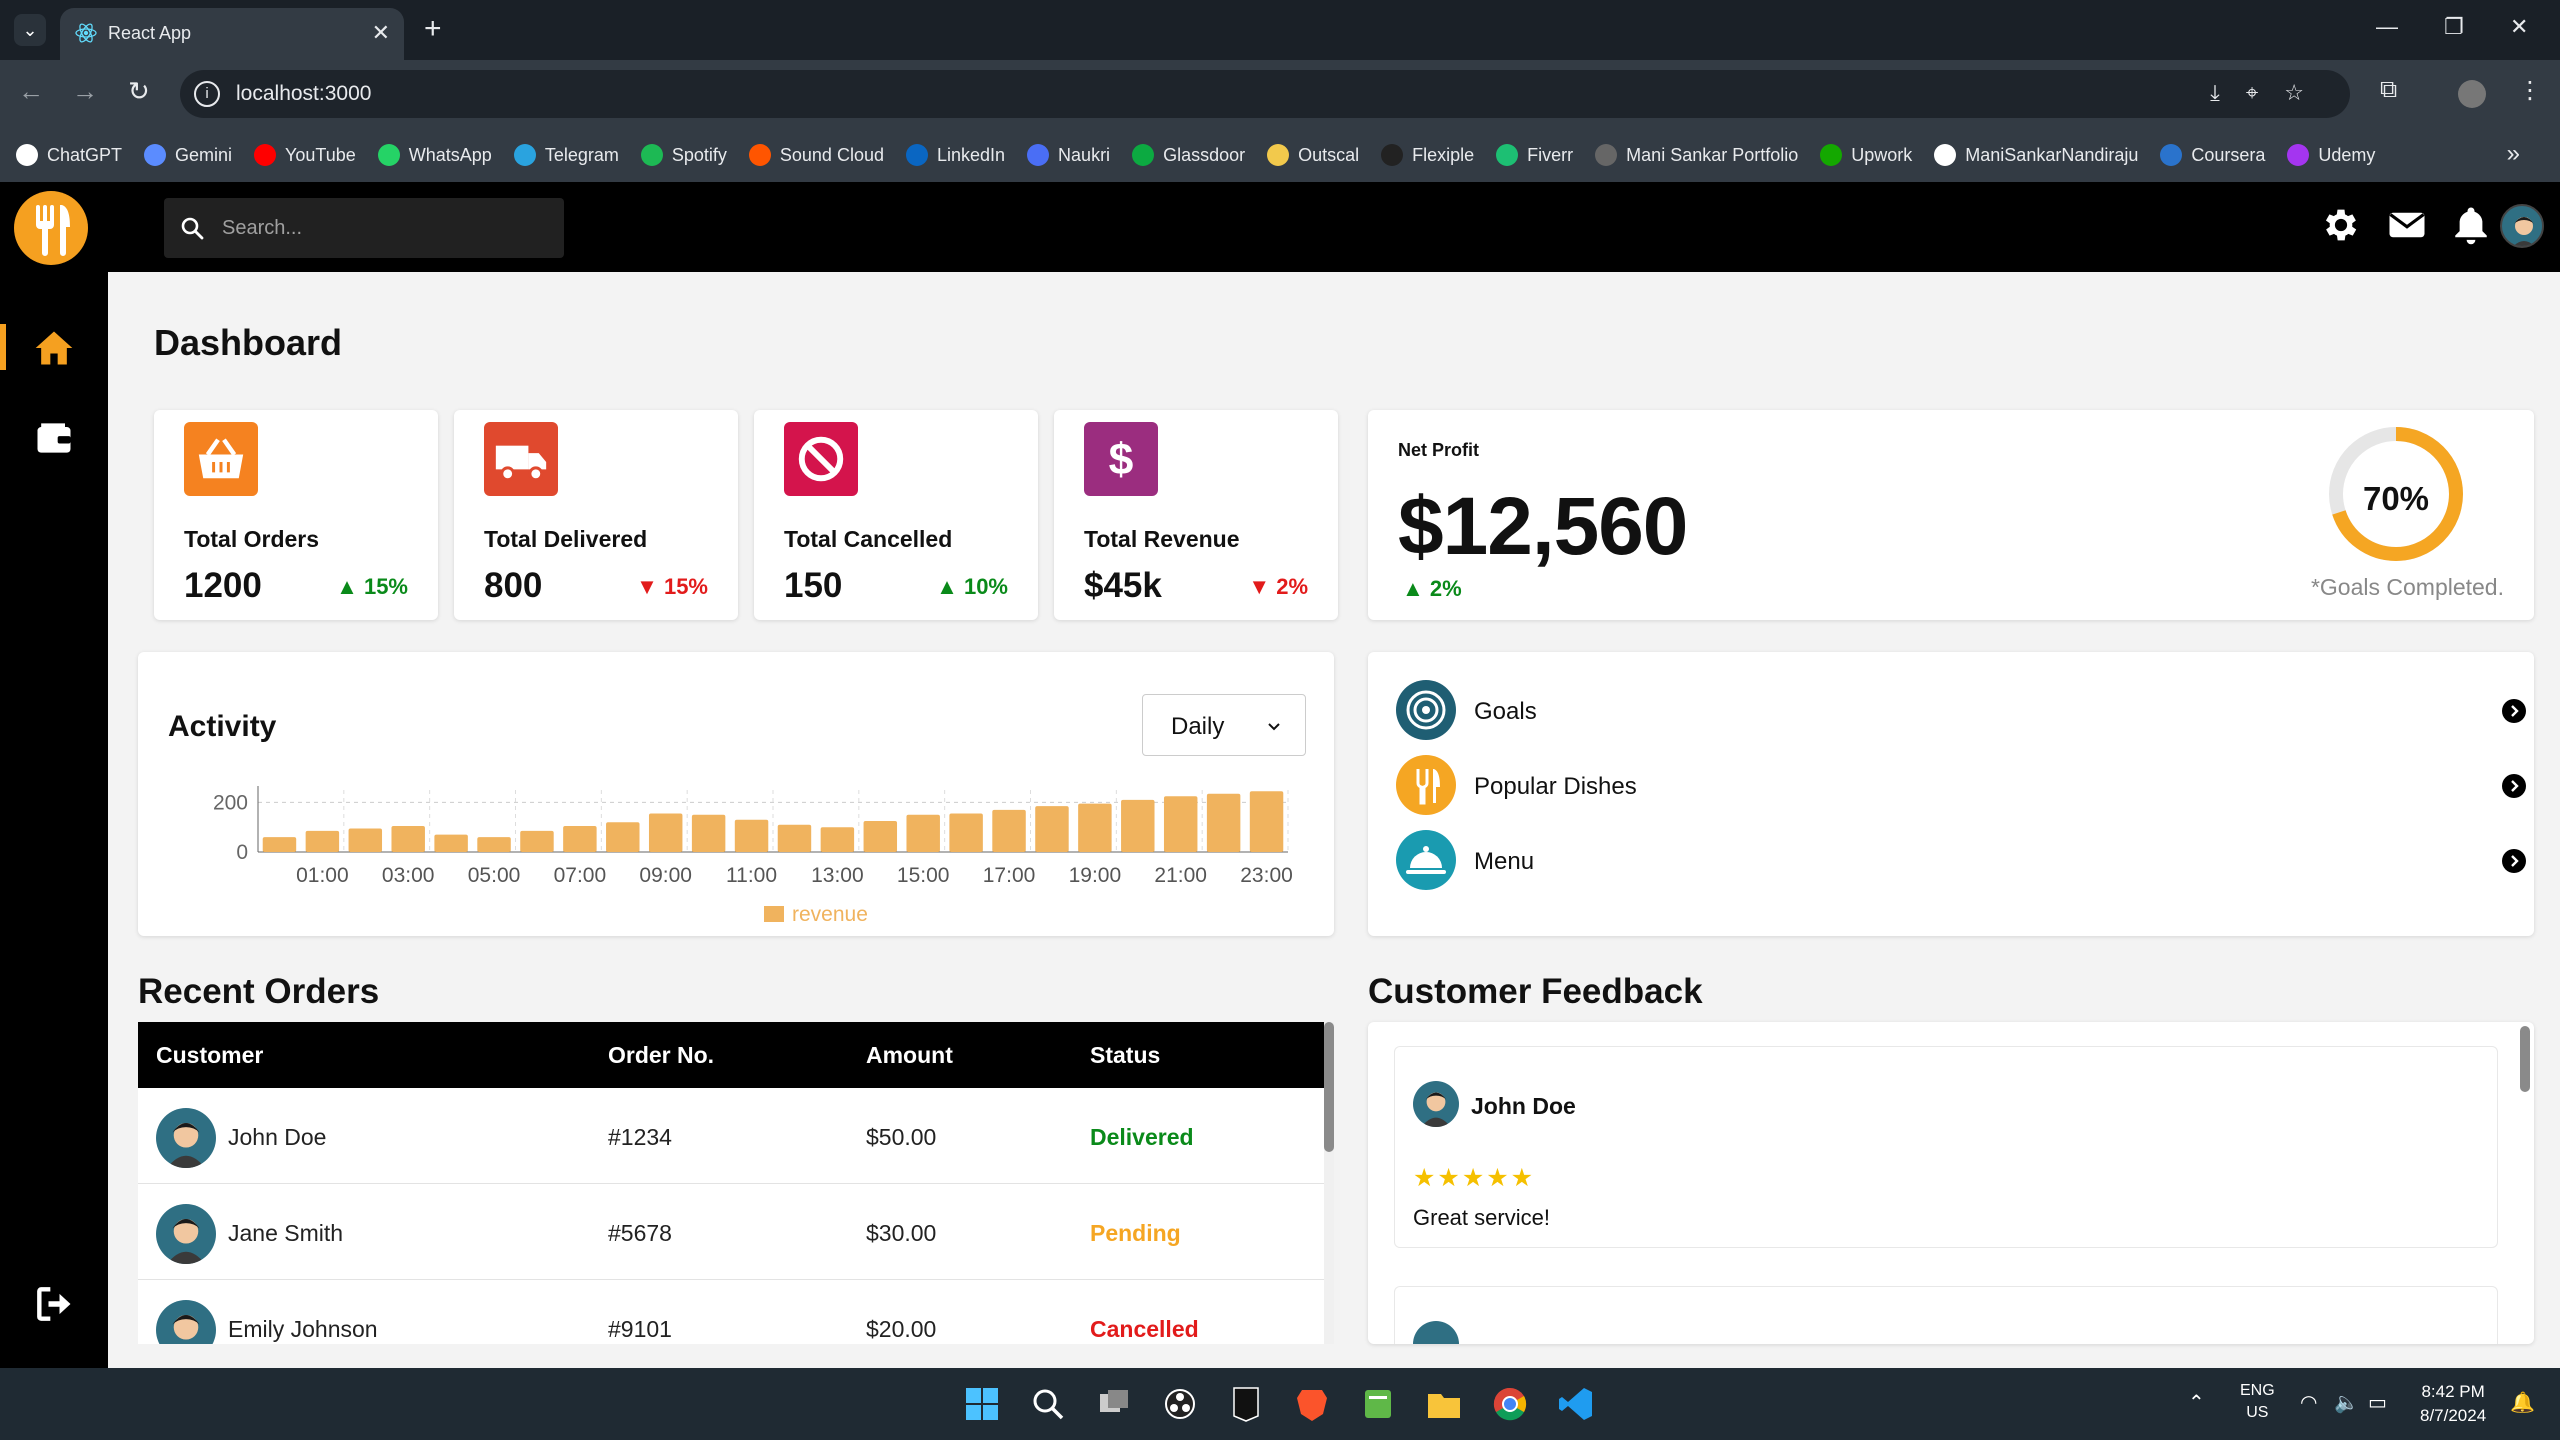 Image resolution: width=2560 pixels, height=1440 pixels. Describe the element at coordinates (232, 34) in the screenshot. I see `browser-tab: React App ✕` at that location.